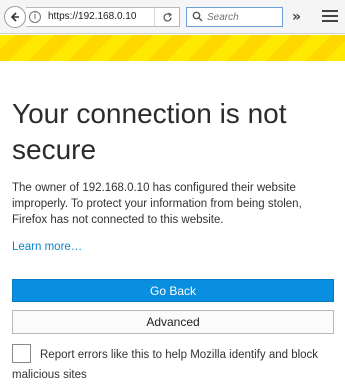 This screenshot has width=345, height=386. Describe the element at coordinates (197, 16) in the screenshot. I see `search-icon` at that location.